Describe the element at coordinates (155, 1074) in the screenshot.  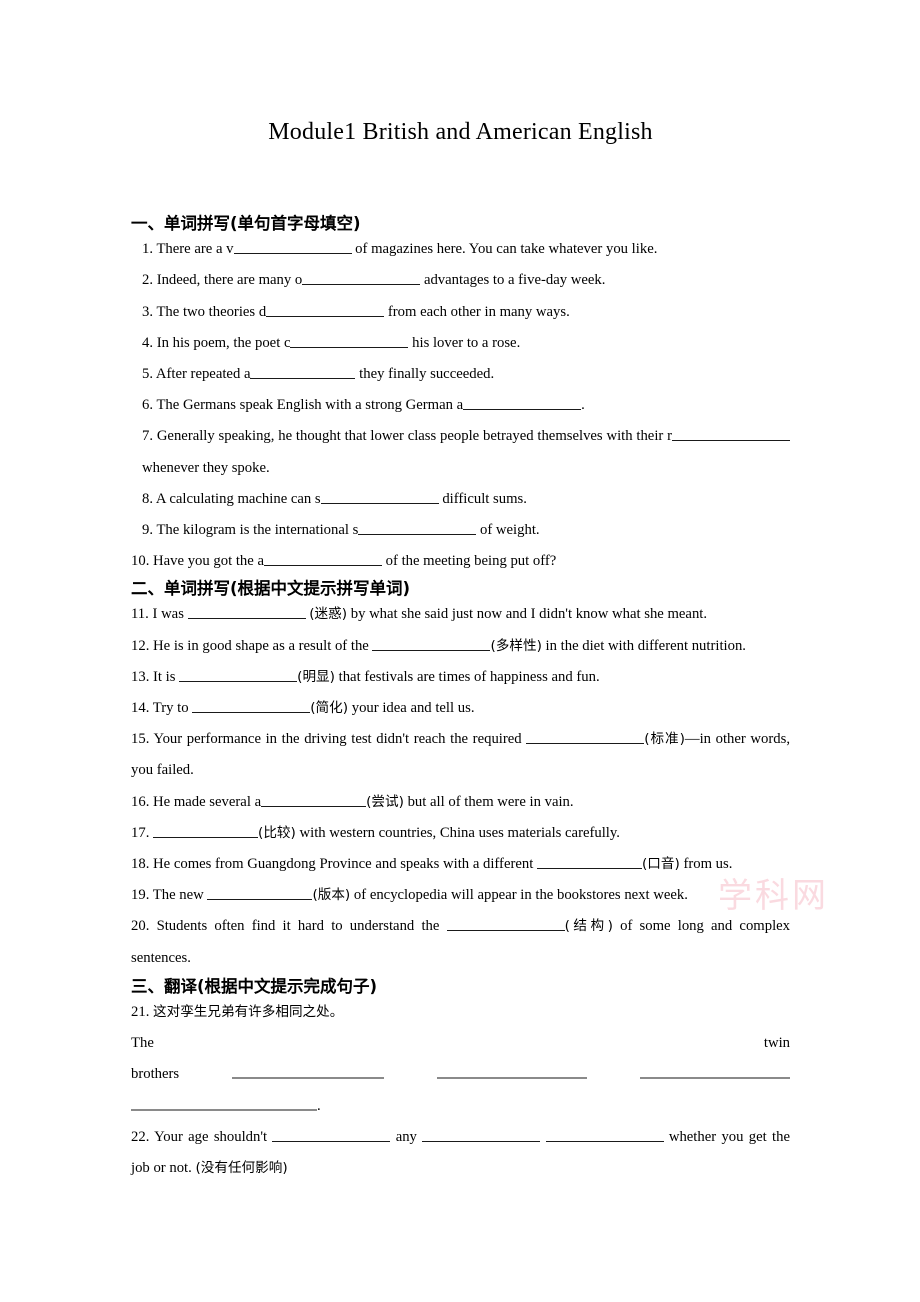
I see `answer-lead-word-2: brothers` at that location.